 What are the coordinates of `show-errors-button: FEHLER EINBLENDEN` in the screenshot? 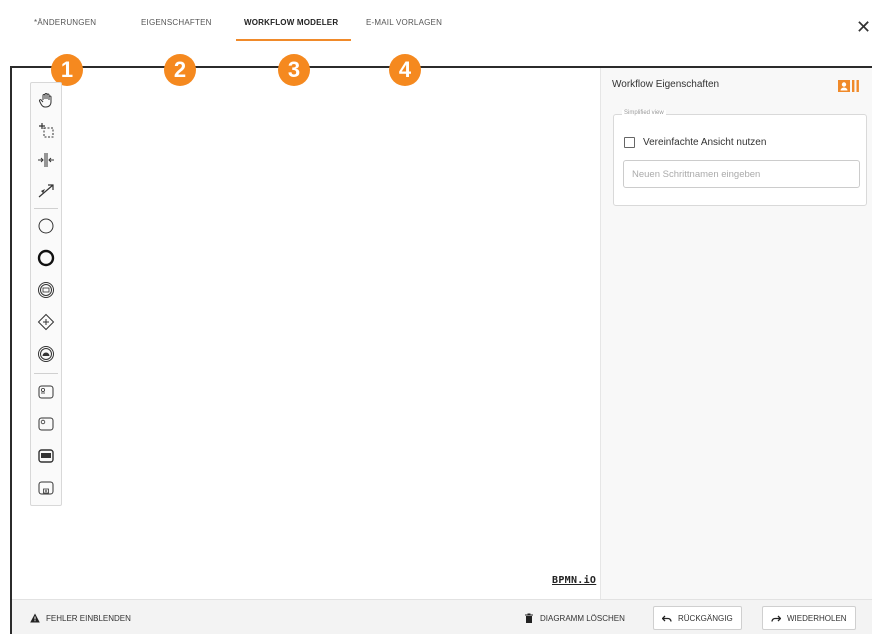 It's located at (80, 618).